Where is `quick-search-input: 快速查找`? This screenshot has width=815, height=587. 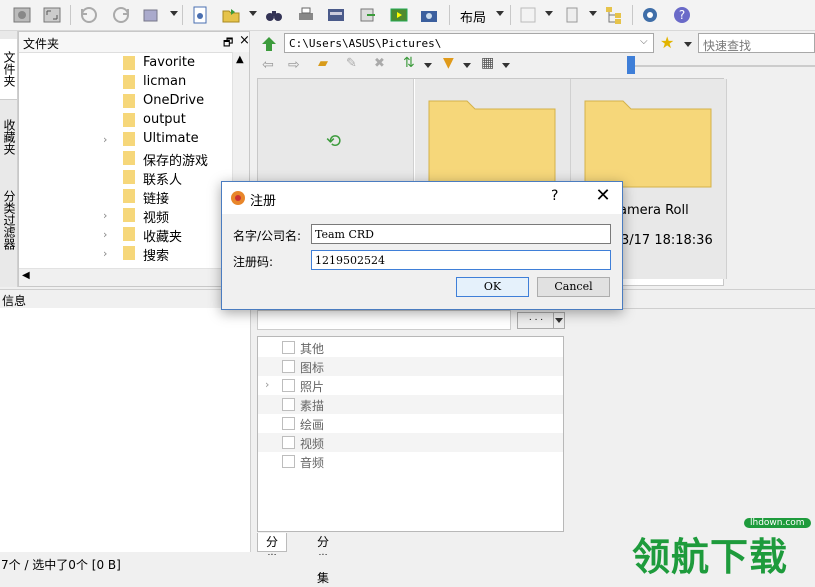
quick-search-input: 快速查找 is located at coordinates (756, 43).